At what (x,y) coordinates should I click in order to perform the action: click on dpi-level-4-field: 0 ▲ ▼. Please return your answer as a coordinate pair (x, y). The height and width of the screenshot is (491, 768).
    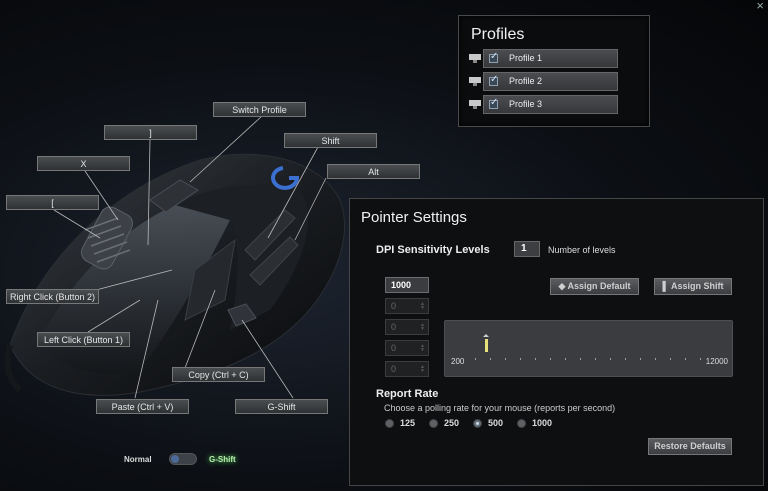
    Looking at the image, I should click on (407, 348).